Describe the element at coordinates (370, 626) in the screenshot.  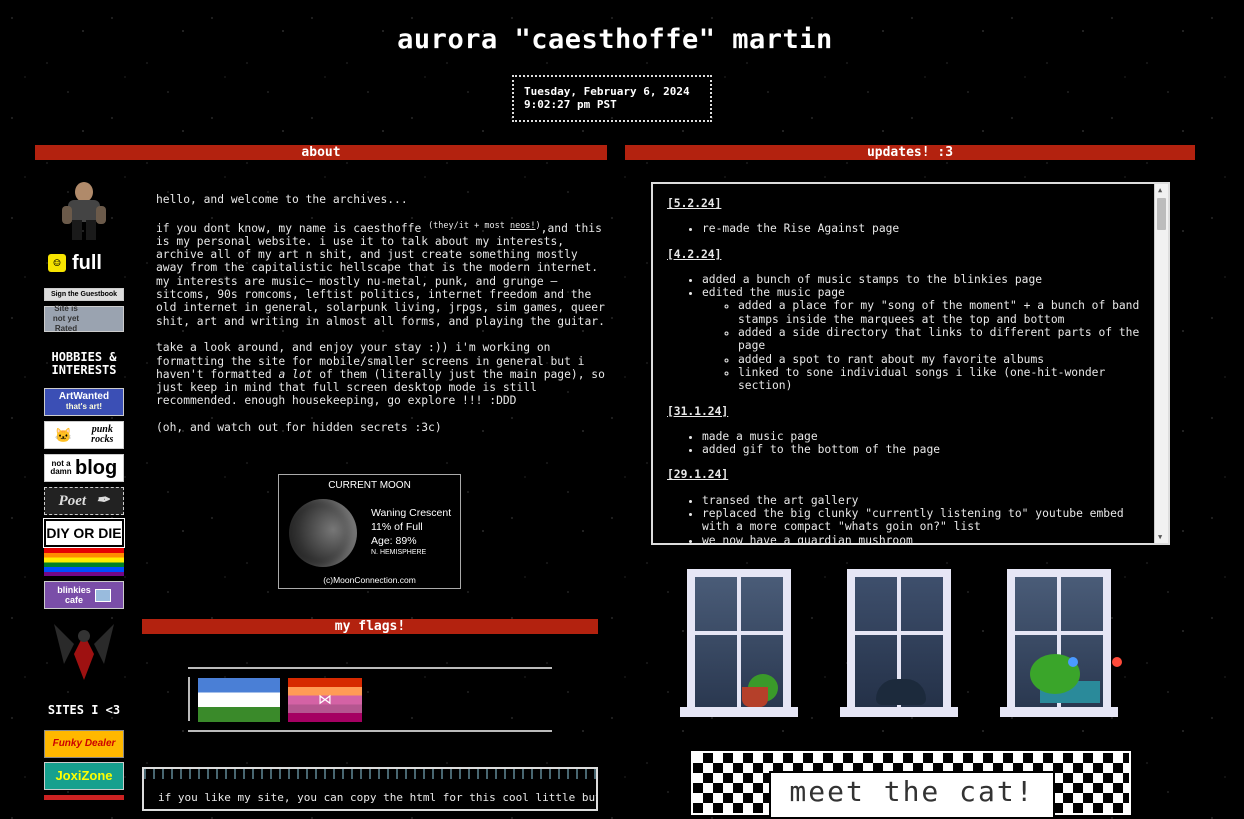
I see `flags-banner: my flags!` at that location.